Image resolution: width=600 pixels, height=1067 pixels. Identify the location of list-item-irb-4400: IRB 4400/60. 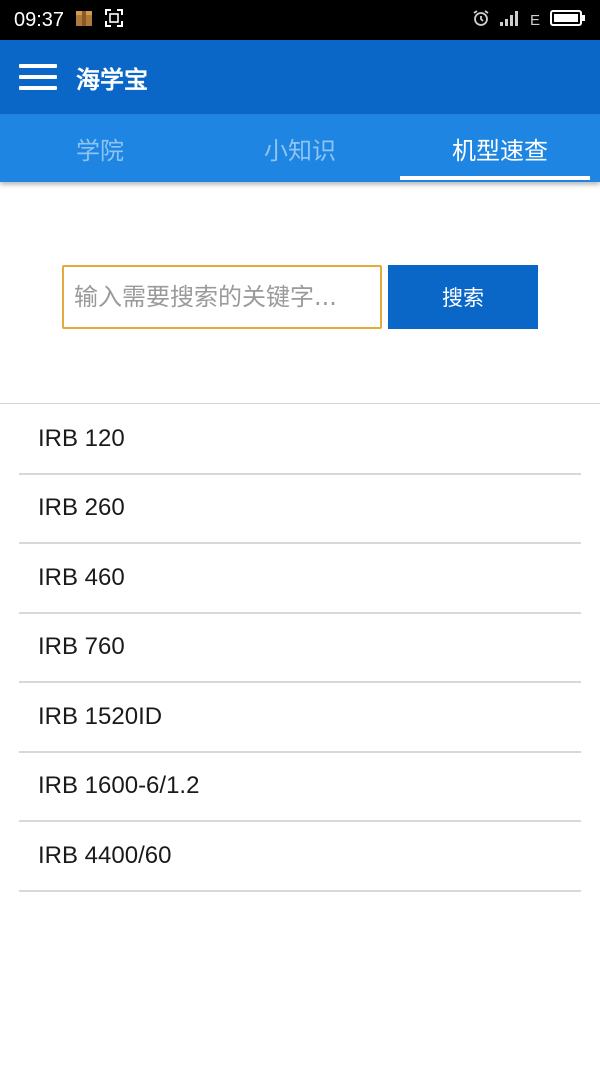
(300, 857).